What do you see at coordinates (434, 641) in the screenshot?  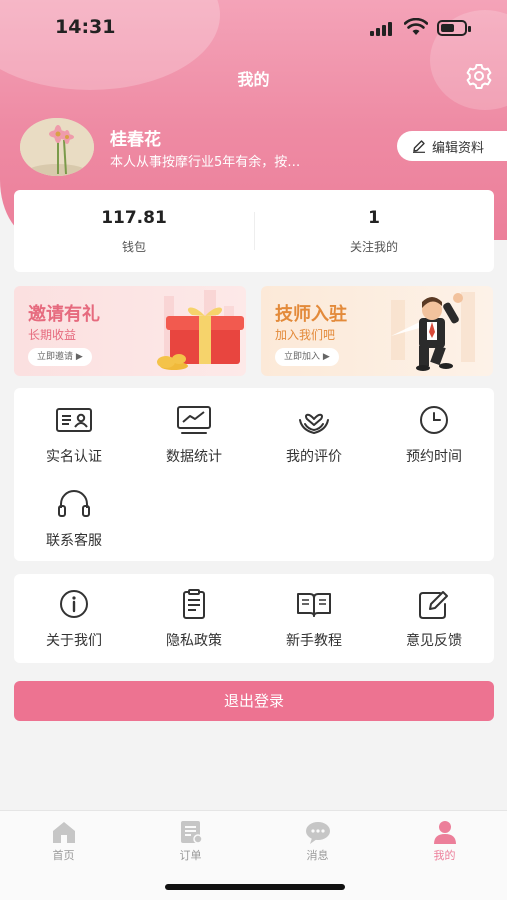 I see `grid-label: 意见反馈` at bounding box center [434, 641].